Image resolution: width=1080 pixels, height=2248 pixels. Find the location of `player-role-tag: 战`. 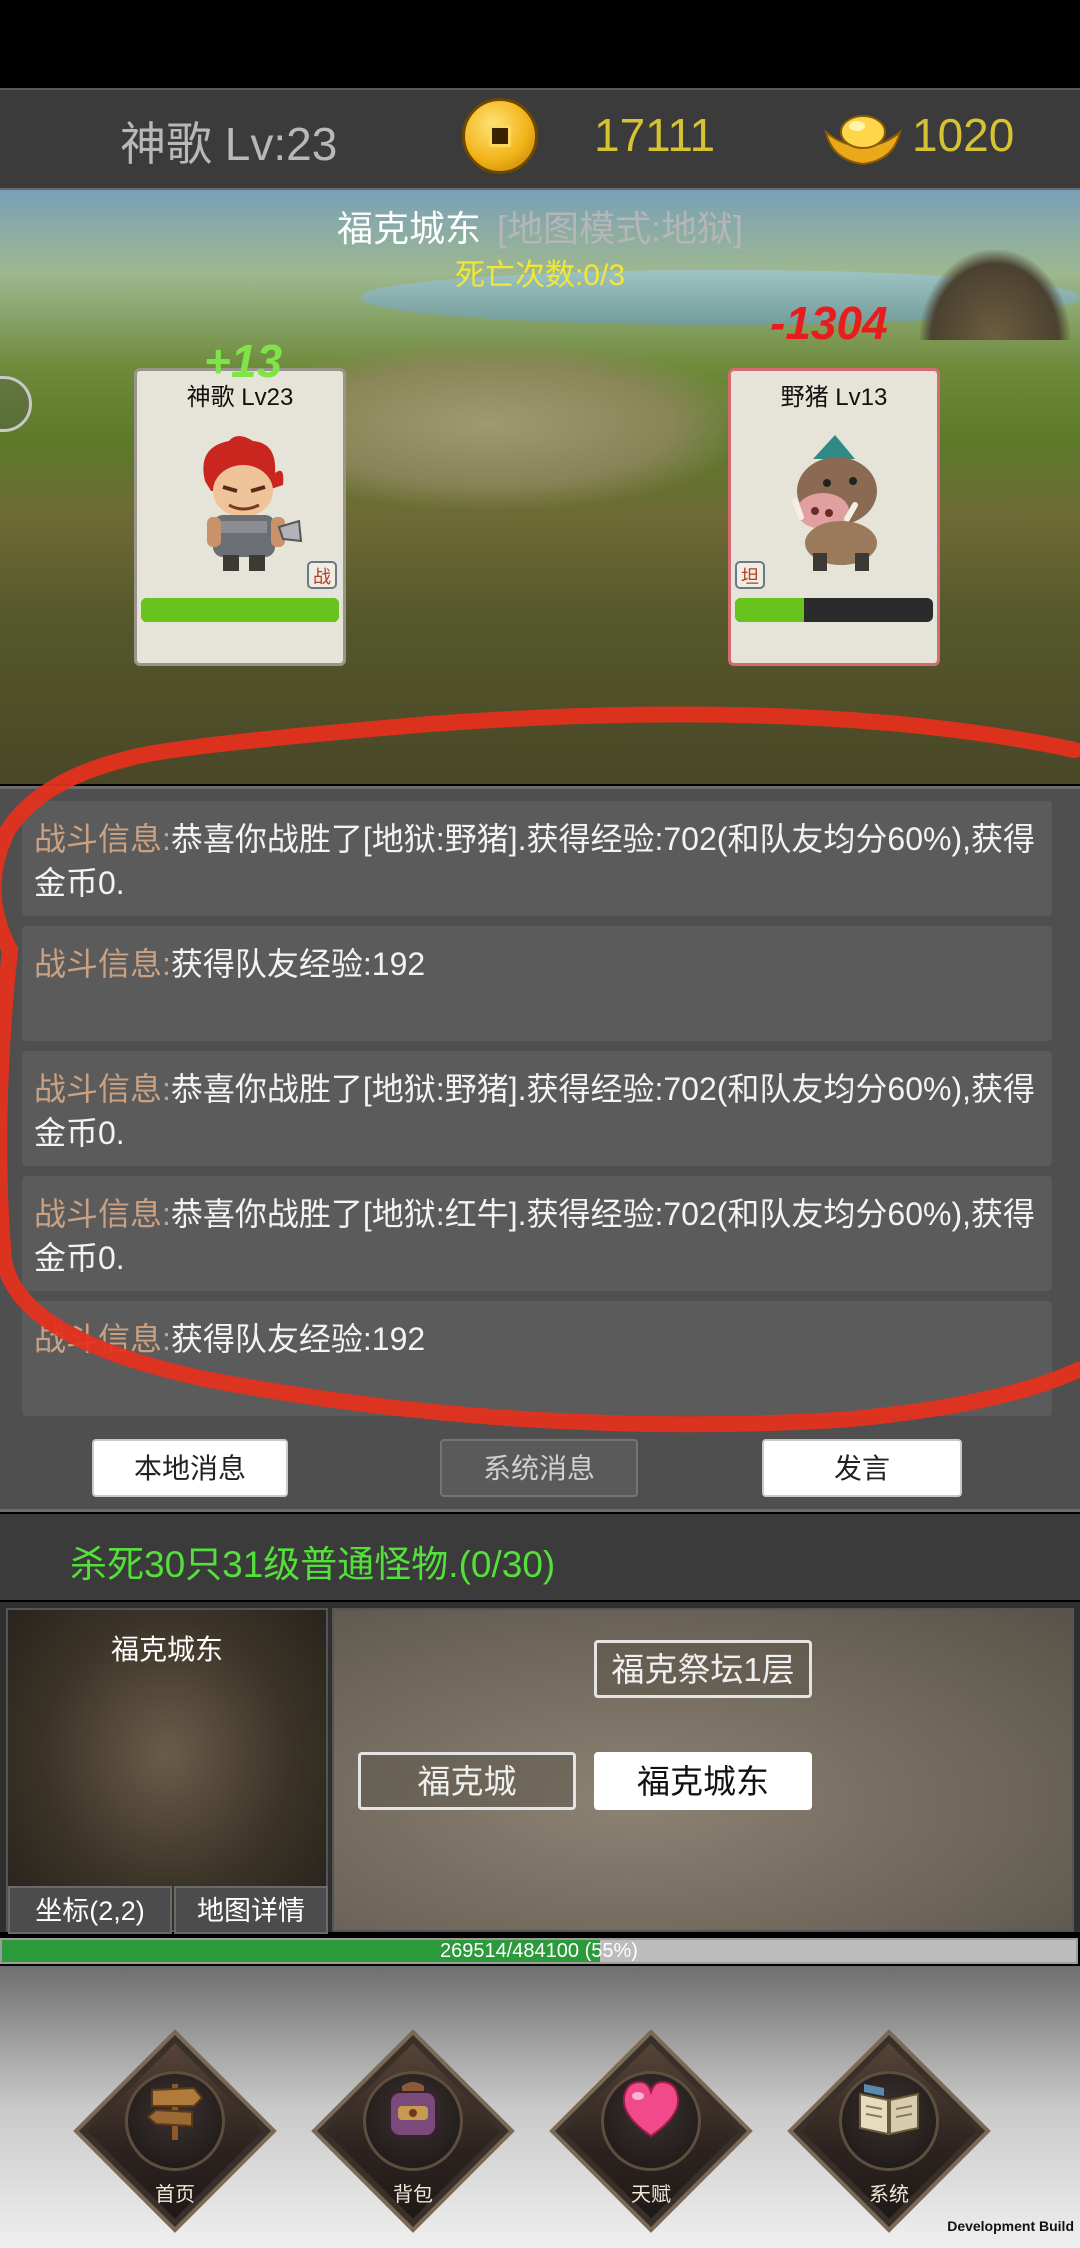

player-role-tag: 战 is located at coordinates (322, 575).